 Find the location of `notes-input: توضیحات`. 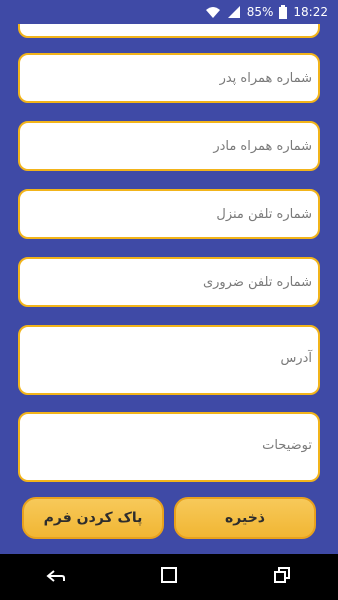

notes-input: توضیحات is located at coordinates (169, 447).